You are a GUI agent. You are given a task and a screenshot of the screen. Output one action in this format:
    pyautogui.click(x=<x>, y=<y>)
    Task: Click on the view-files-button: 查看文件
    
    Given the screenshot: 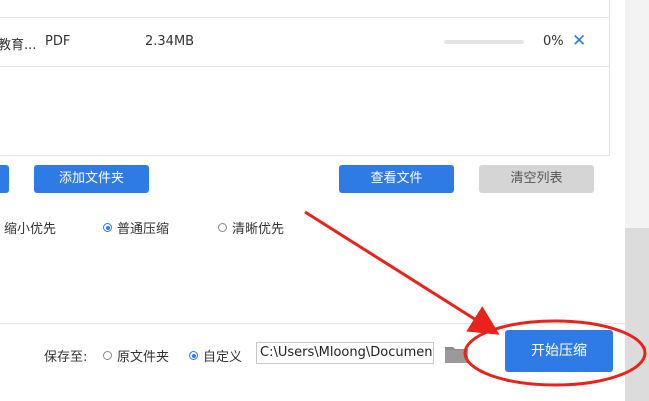 What is the action you would take?
    pyautogui.click(x=396, y=179)
    